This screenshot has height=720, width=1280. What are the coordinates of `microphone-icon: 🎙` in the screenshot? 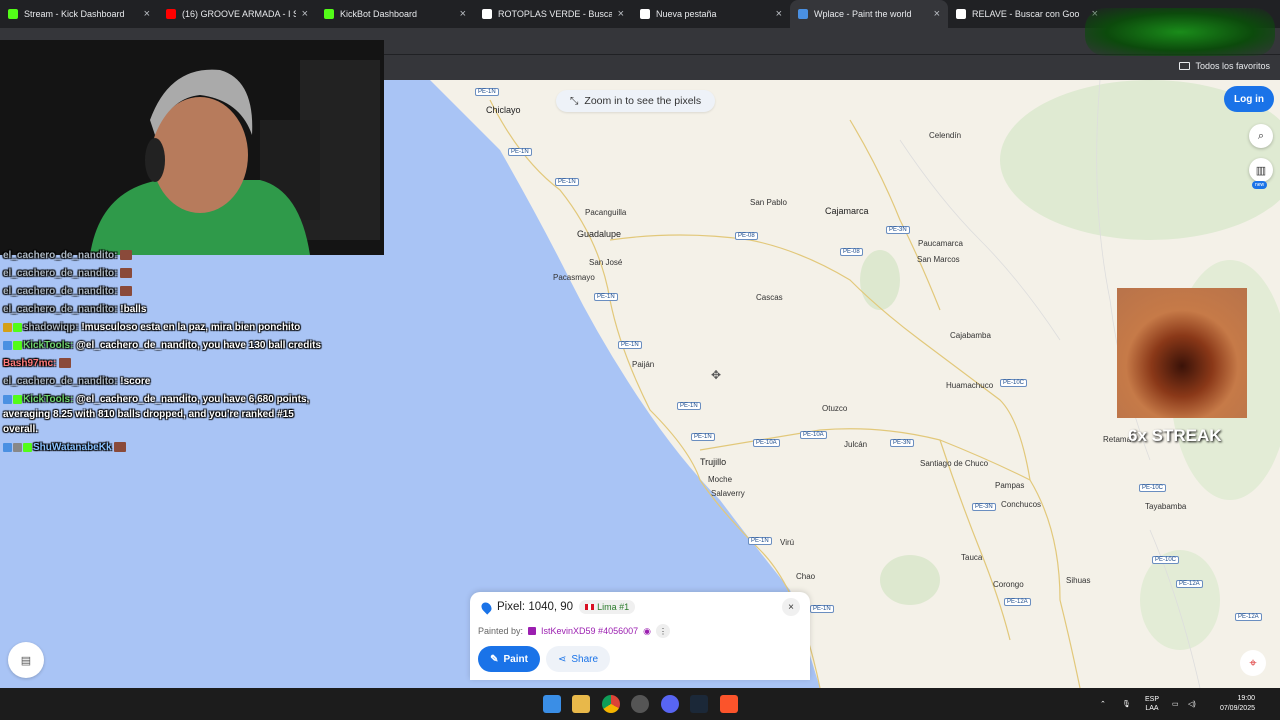 It's located at (1126, 704).